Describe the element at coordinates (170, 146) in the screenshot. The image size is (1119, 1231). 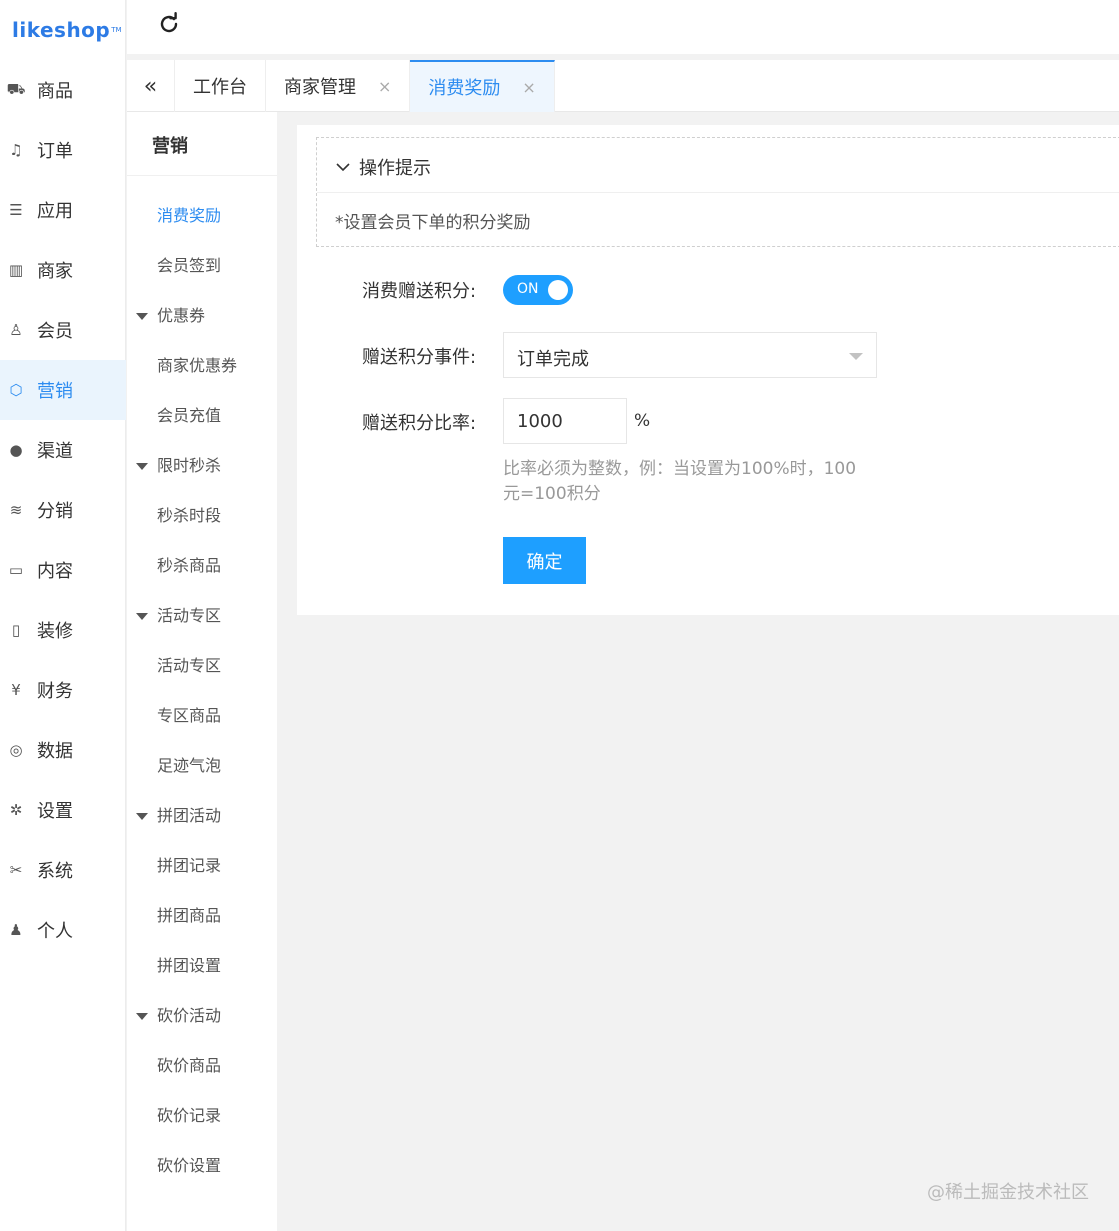
I see `submenu-title: 营销` at that location.